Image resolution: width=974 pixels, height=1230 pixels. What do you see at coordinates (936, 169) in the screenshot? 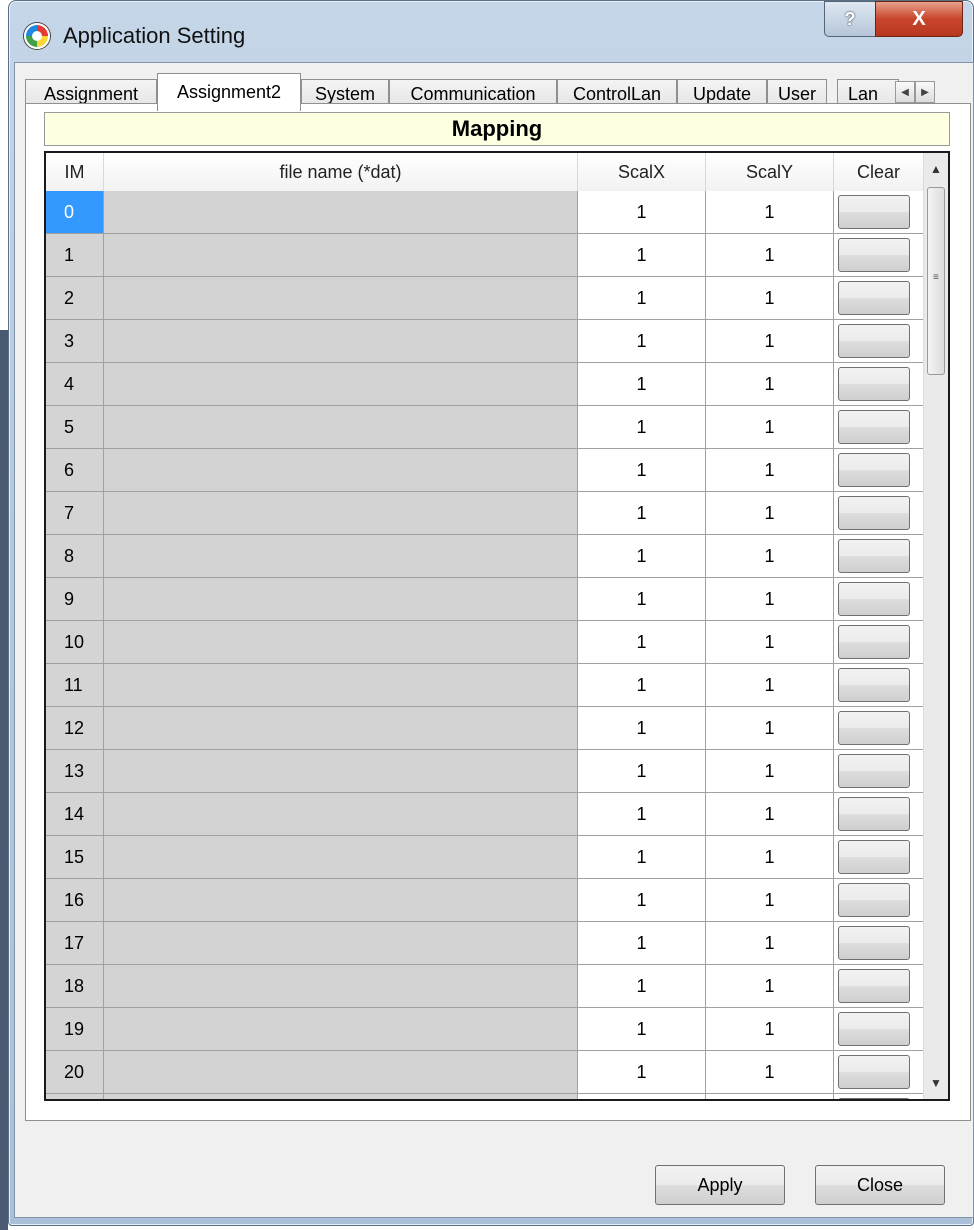
I see `scroll-up-arrow-icon: ▲` at bounding box center [936, 169].